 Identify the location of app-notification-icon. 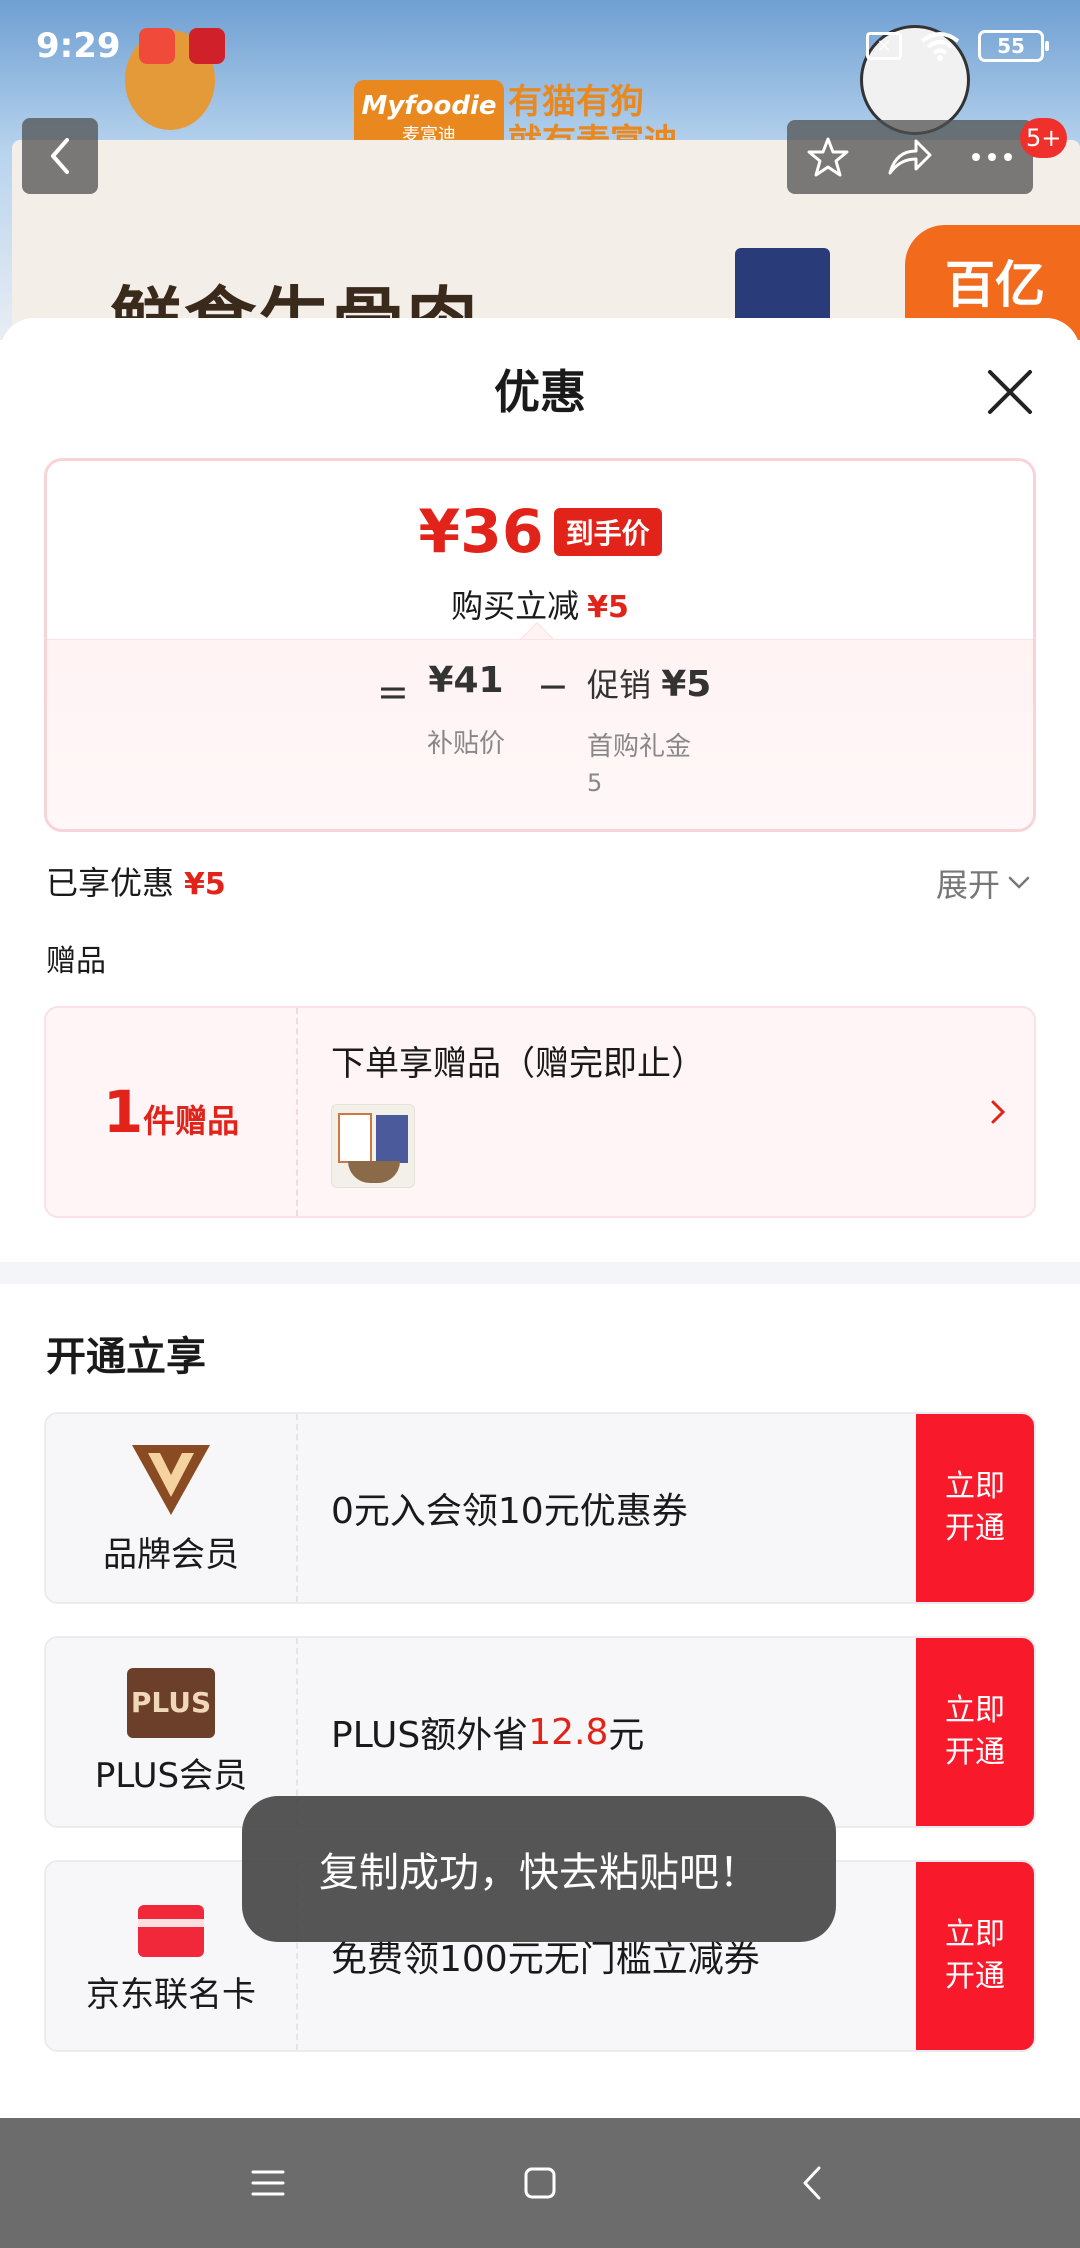
(156, 46).